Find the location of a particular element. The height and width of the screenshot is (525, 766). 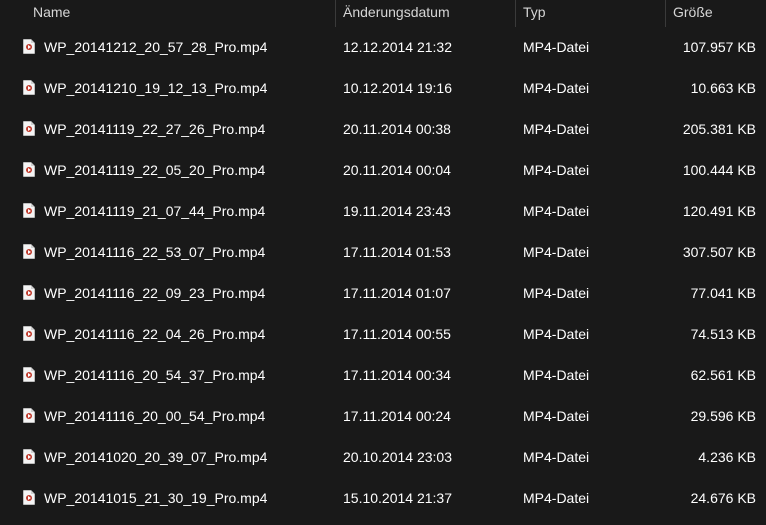

file-size: 205.381 KB is located at coordinates (719, 129).